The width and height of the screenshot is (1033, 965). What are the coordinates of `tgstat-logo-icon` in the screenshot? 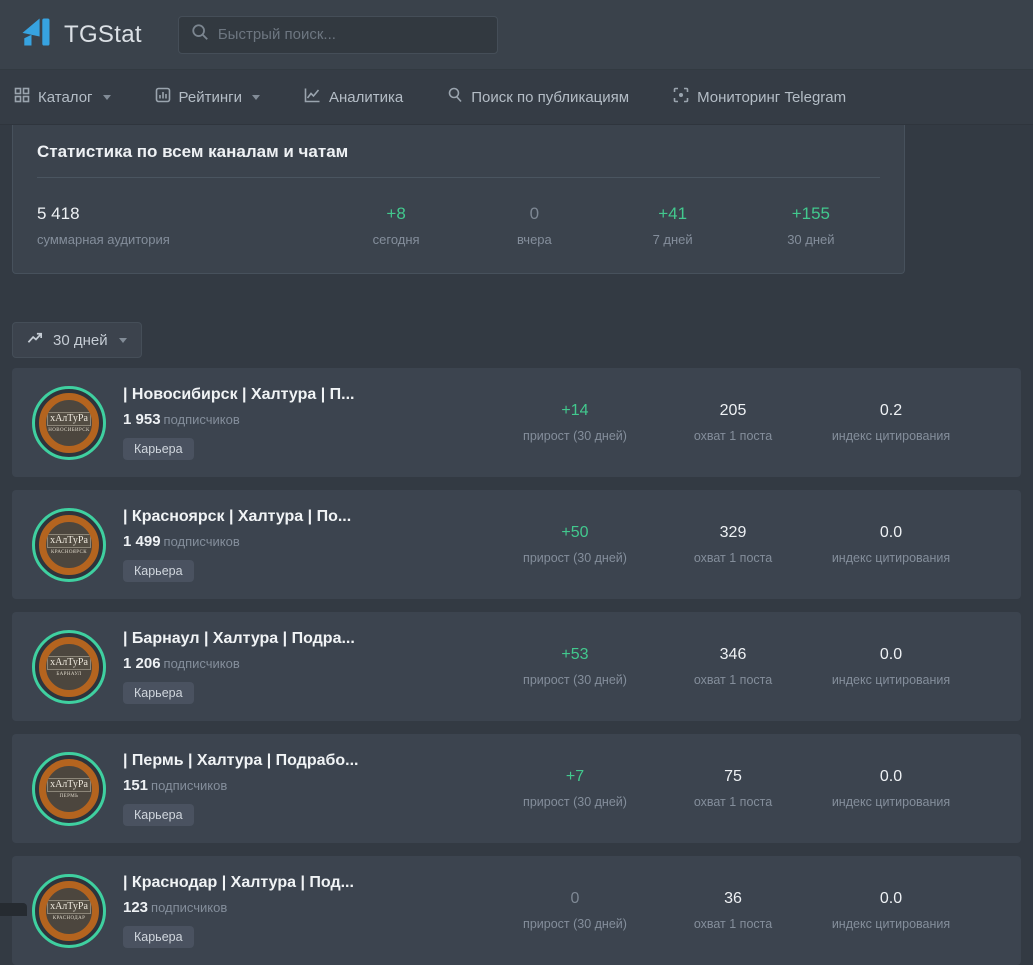 It's located at (36, 34).